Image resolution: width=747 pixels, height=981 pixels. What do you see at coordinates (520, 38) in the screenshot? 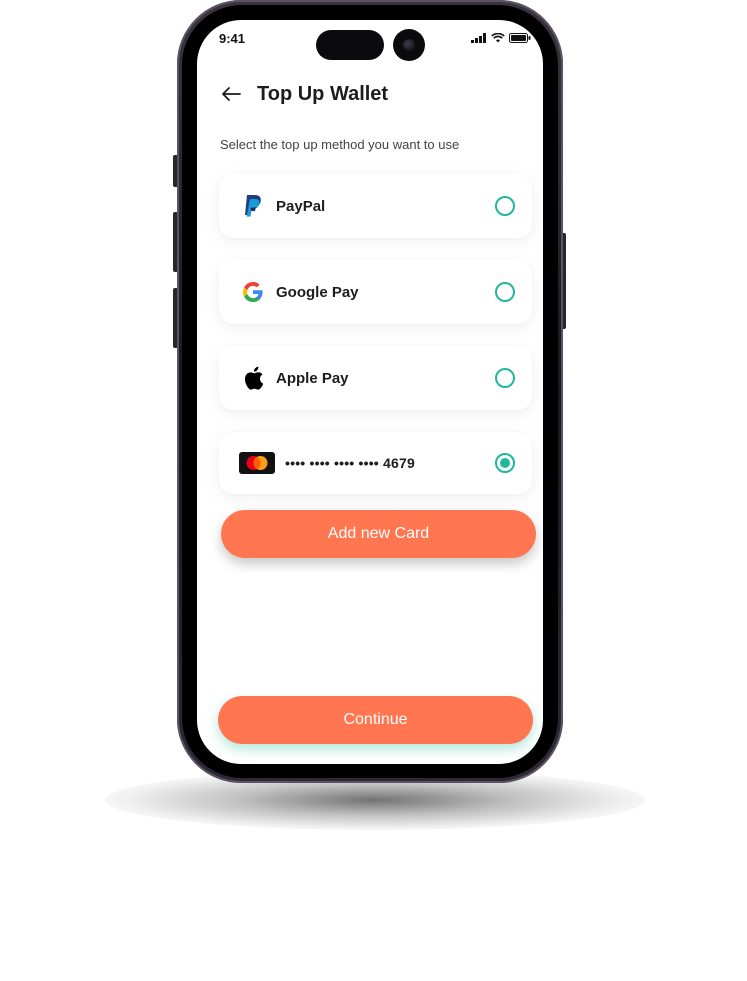
I see `battery-icon` at bounding box center [520, 38].